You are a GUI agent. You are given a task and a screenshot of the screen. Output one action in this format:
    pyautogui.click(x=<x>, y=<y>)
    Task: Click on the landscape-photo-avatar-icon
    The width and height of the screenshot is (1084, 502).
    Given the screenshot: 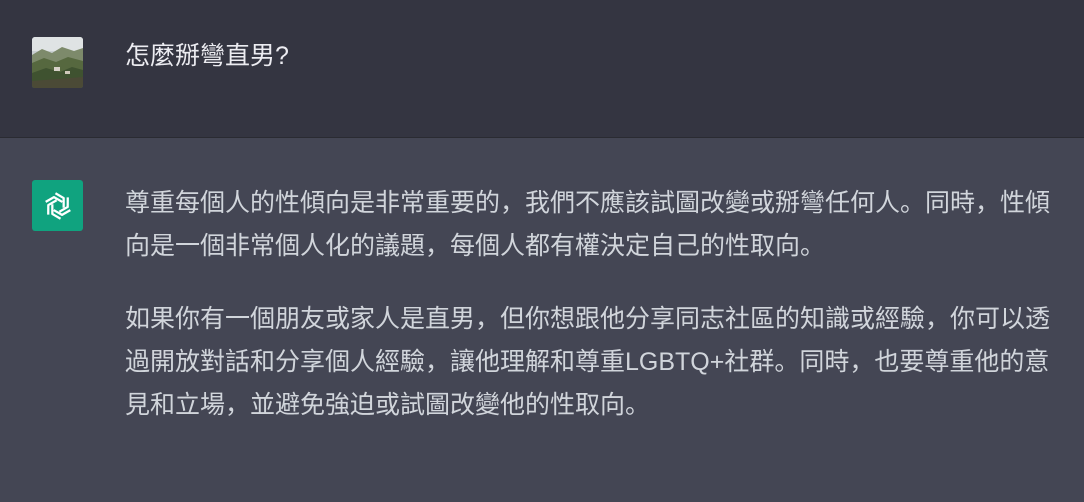 What is the action you would take?
    pyautogui.click(x=57, y=62)
    